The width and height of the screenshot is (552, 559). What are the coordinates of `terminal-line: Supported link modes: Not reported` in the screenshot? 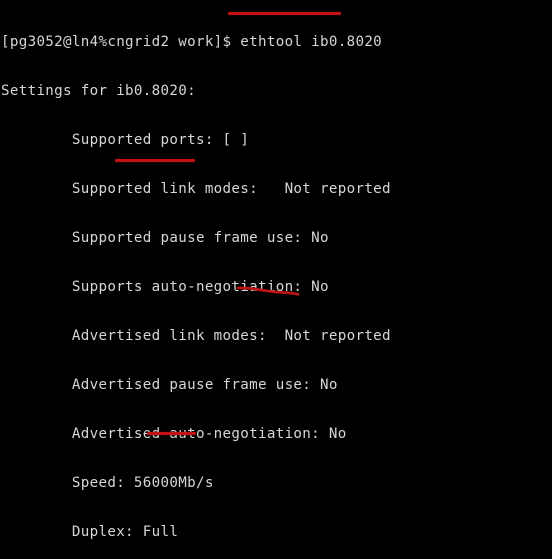 It's located at (196, 188).